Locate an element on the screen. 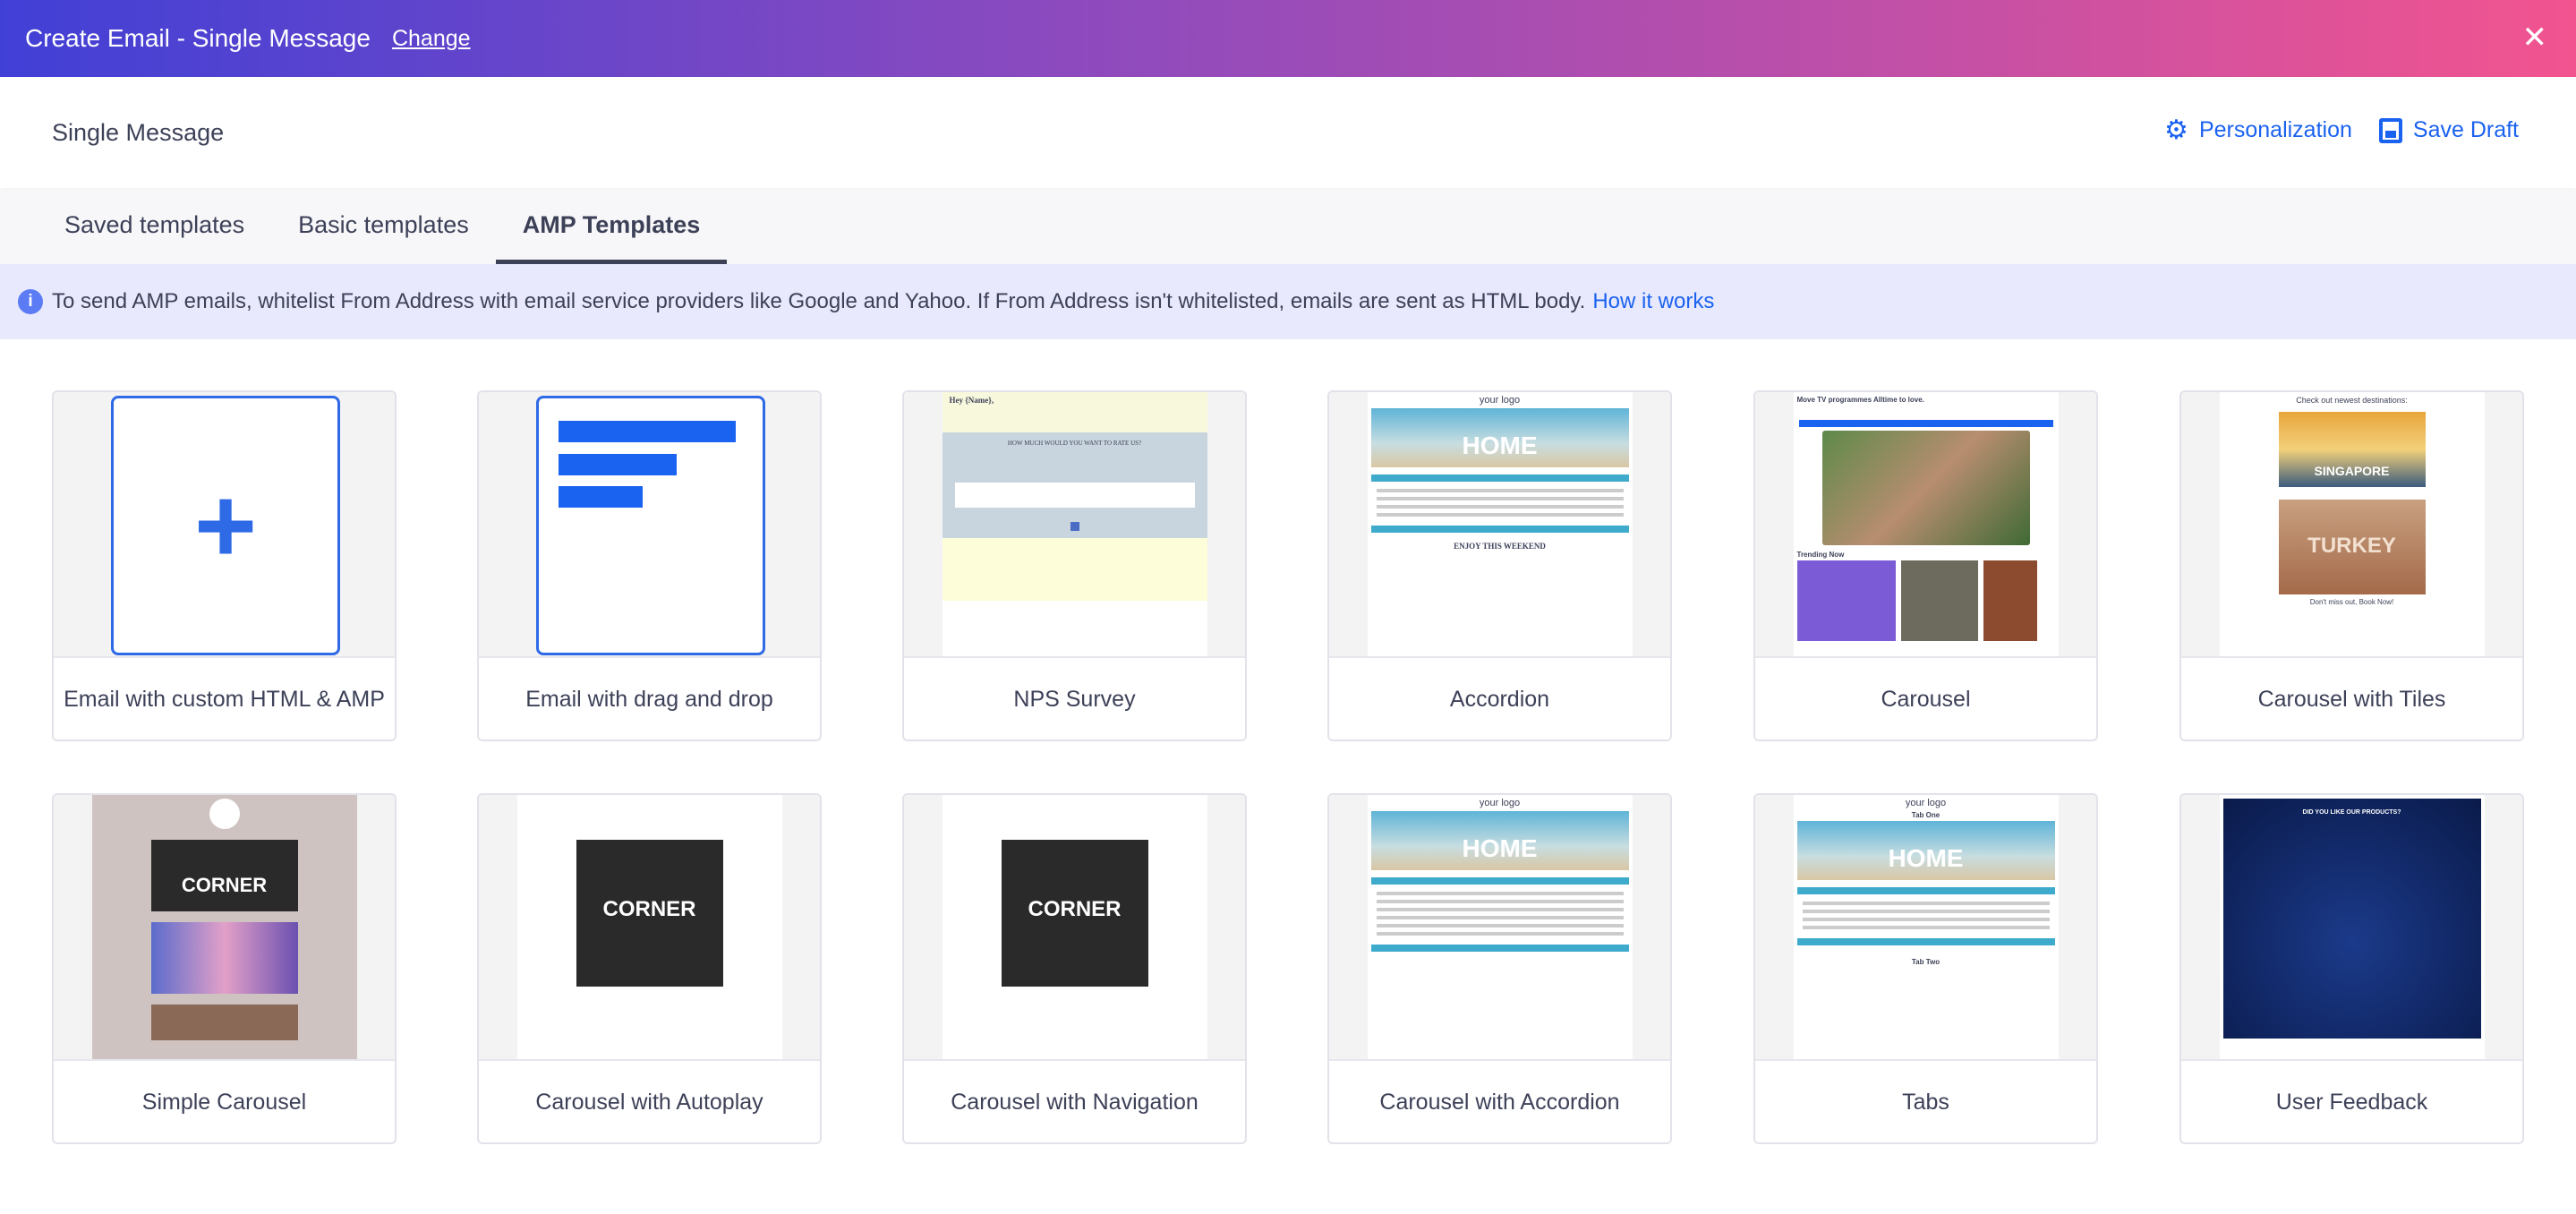 The image size is (2576, 1214). template-card-simple-carousel: CORNER Simple Carousel is located at coordinates (224, 968).